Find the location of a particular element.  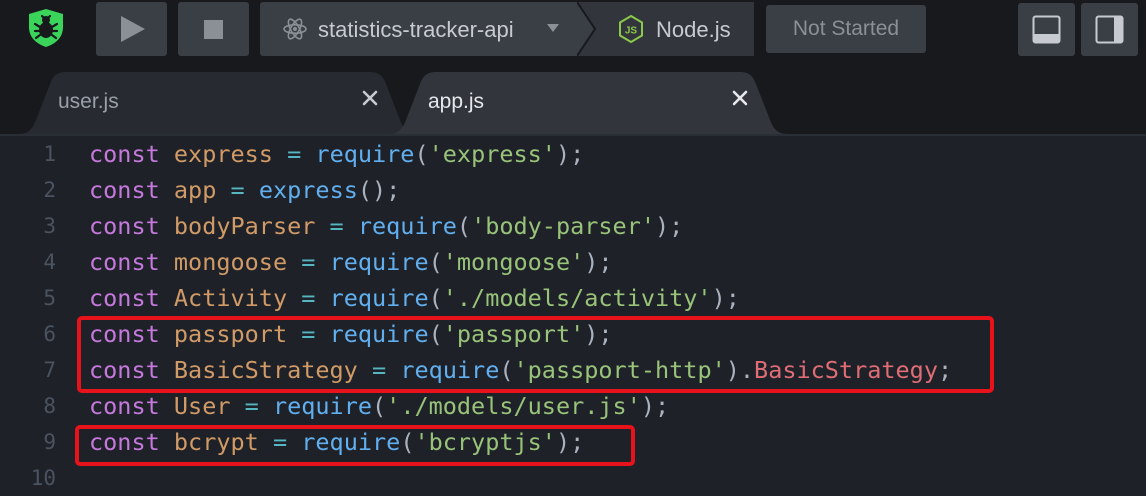

code-line: 1 const express = require('express'); is located at coordinates (573, 154).